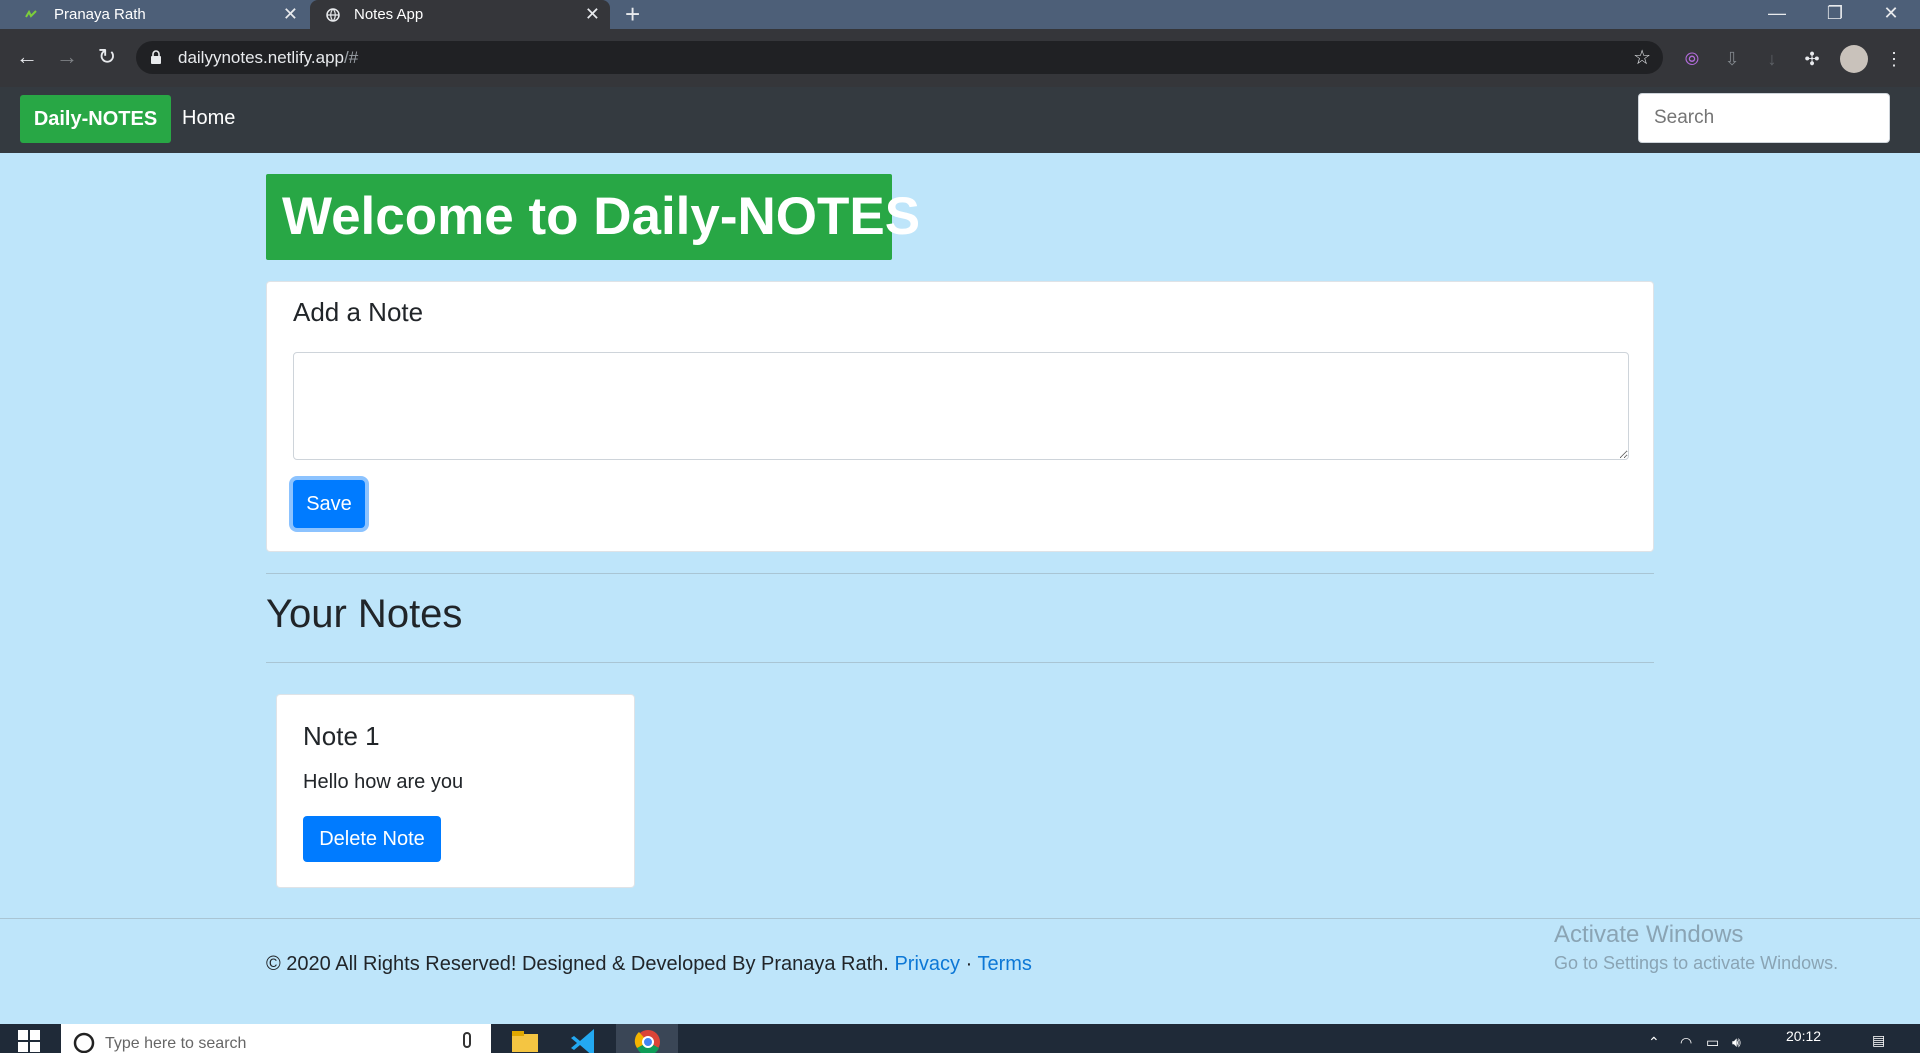  I want to click on file-explorer-icon, so click(524, 1039).